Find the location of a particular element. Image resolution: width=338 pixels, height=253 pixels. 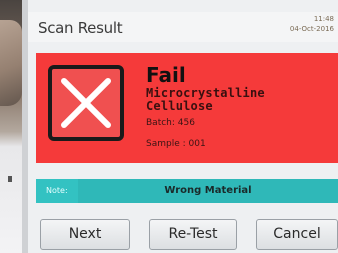

result-status: Fail is located at coordinates (166, 75).